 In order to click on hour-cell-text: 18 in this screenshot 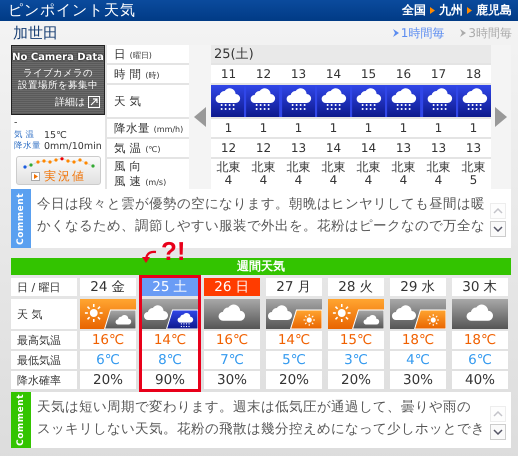, I will do `click(473, 74)`.